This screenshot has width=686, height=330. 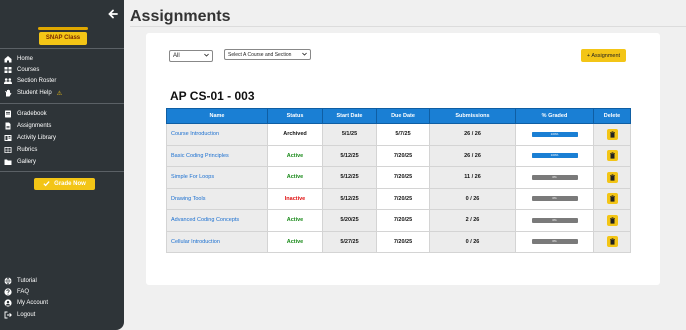 What do you see at coordinates (21, 70) in the screenshot?
I see `sidebar-item-courses: Courses` at bounding box center [21, 70].